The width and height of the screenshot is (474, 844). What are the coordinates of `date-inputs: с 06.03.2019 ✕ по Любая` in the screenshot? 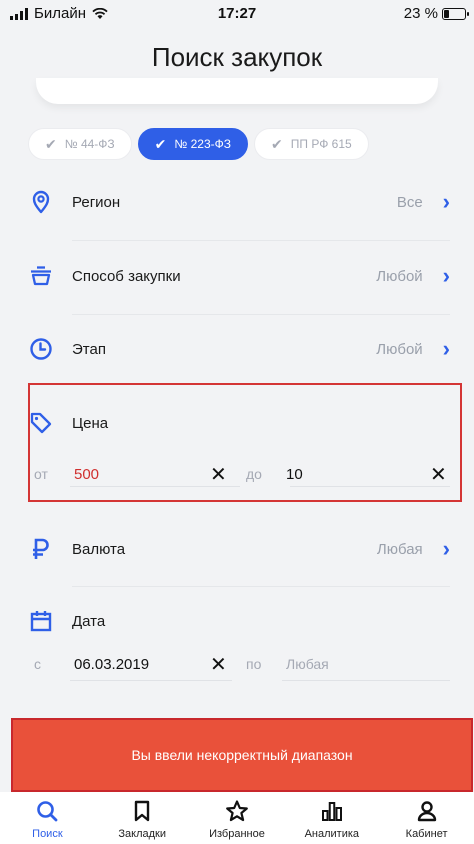 It's located at (243, 664).